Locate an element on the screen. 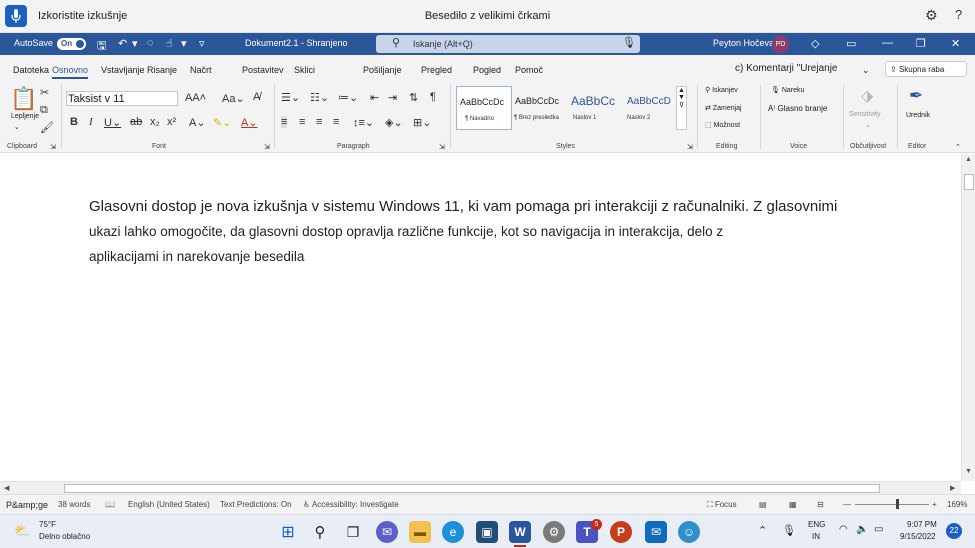 The height and width of the screenshot is (548, 975). tab-references: Sklici is located at coordinates (304, 70).